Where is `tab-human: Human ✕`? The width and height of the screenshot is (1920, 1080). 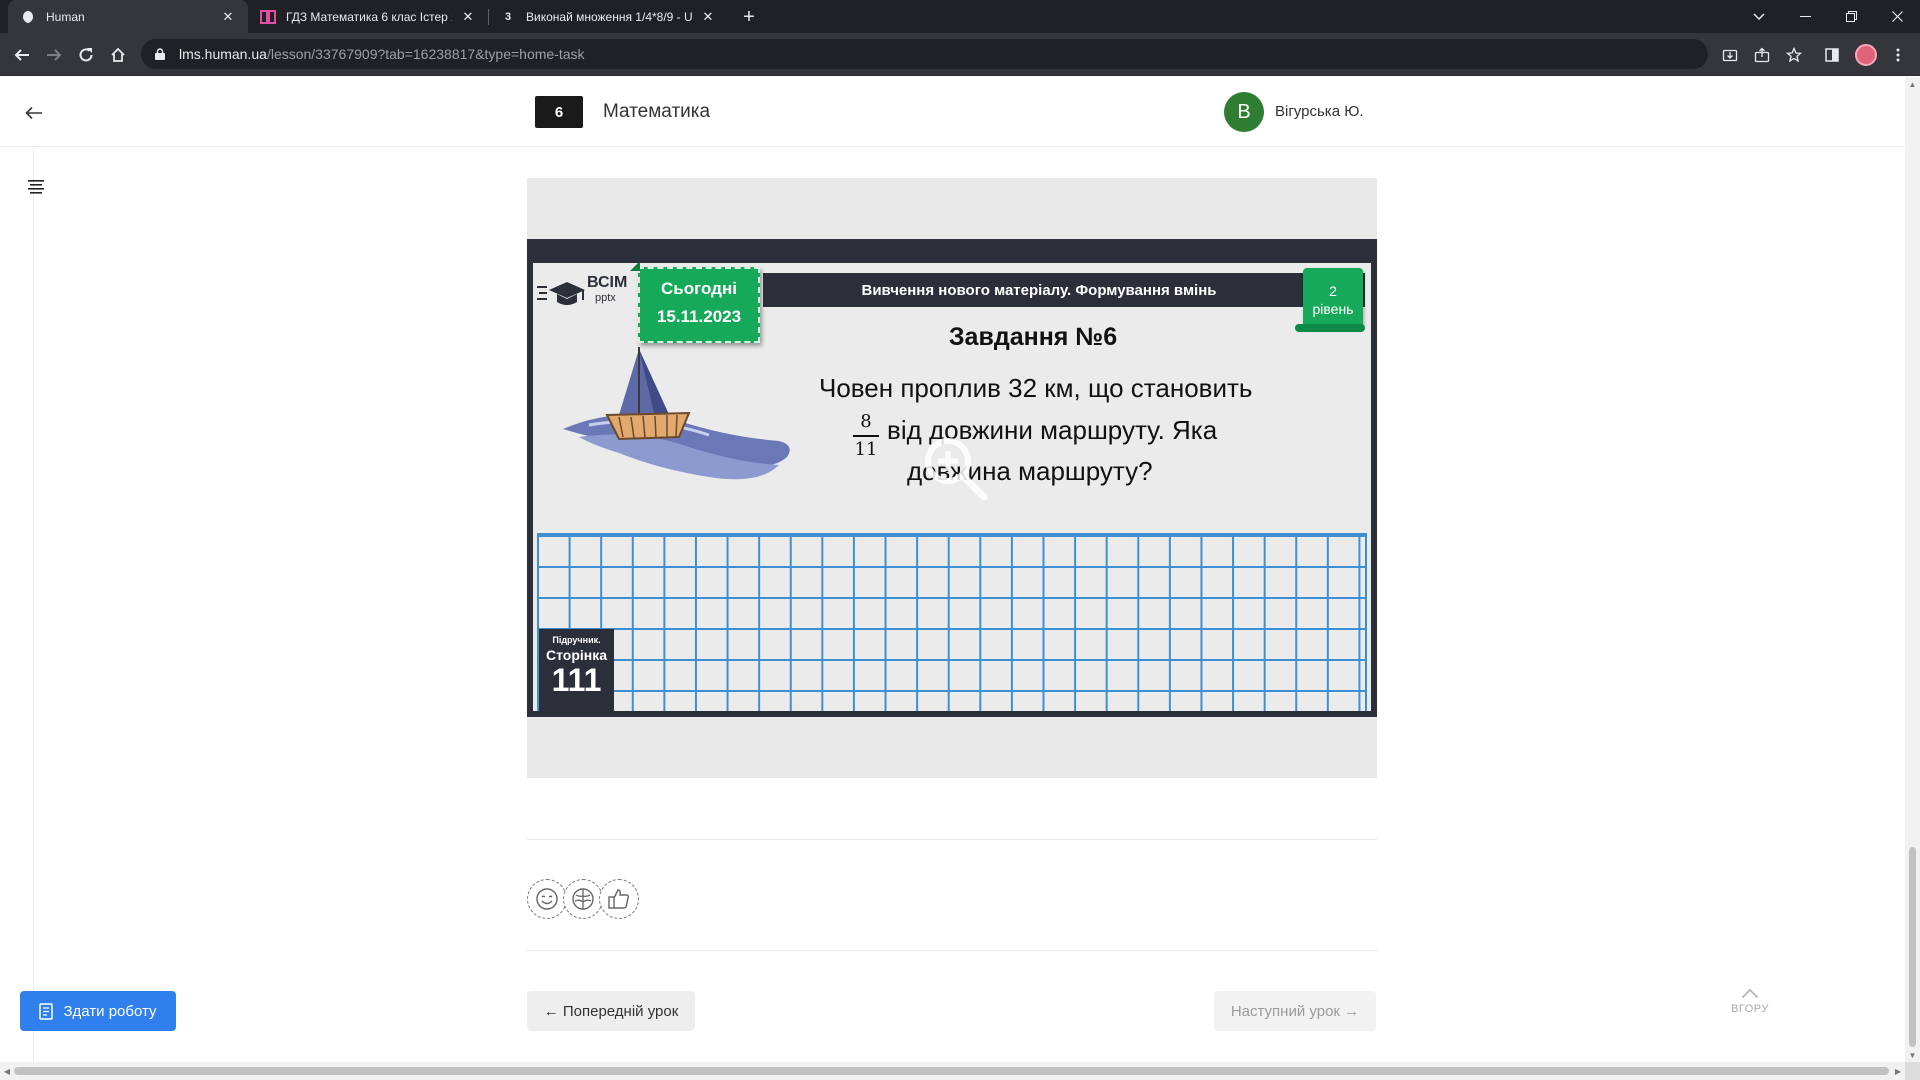 tab-human: Human ✕ is located at coordinates (128, 16).